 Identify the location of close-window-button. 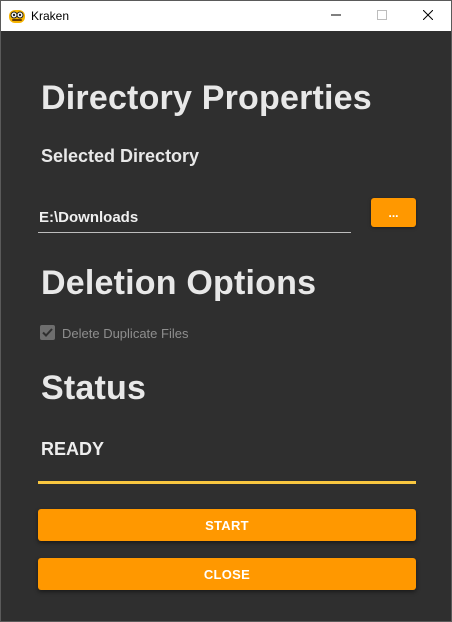
(428, 16).